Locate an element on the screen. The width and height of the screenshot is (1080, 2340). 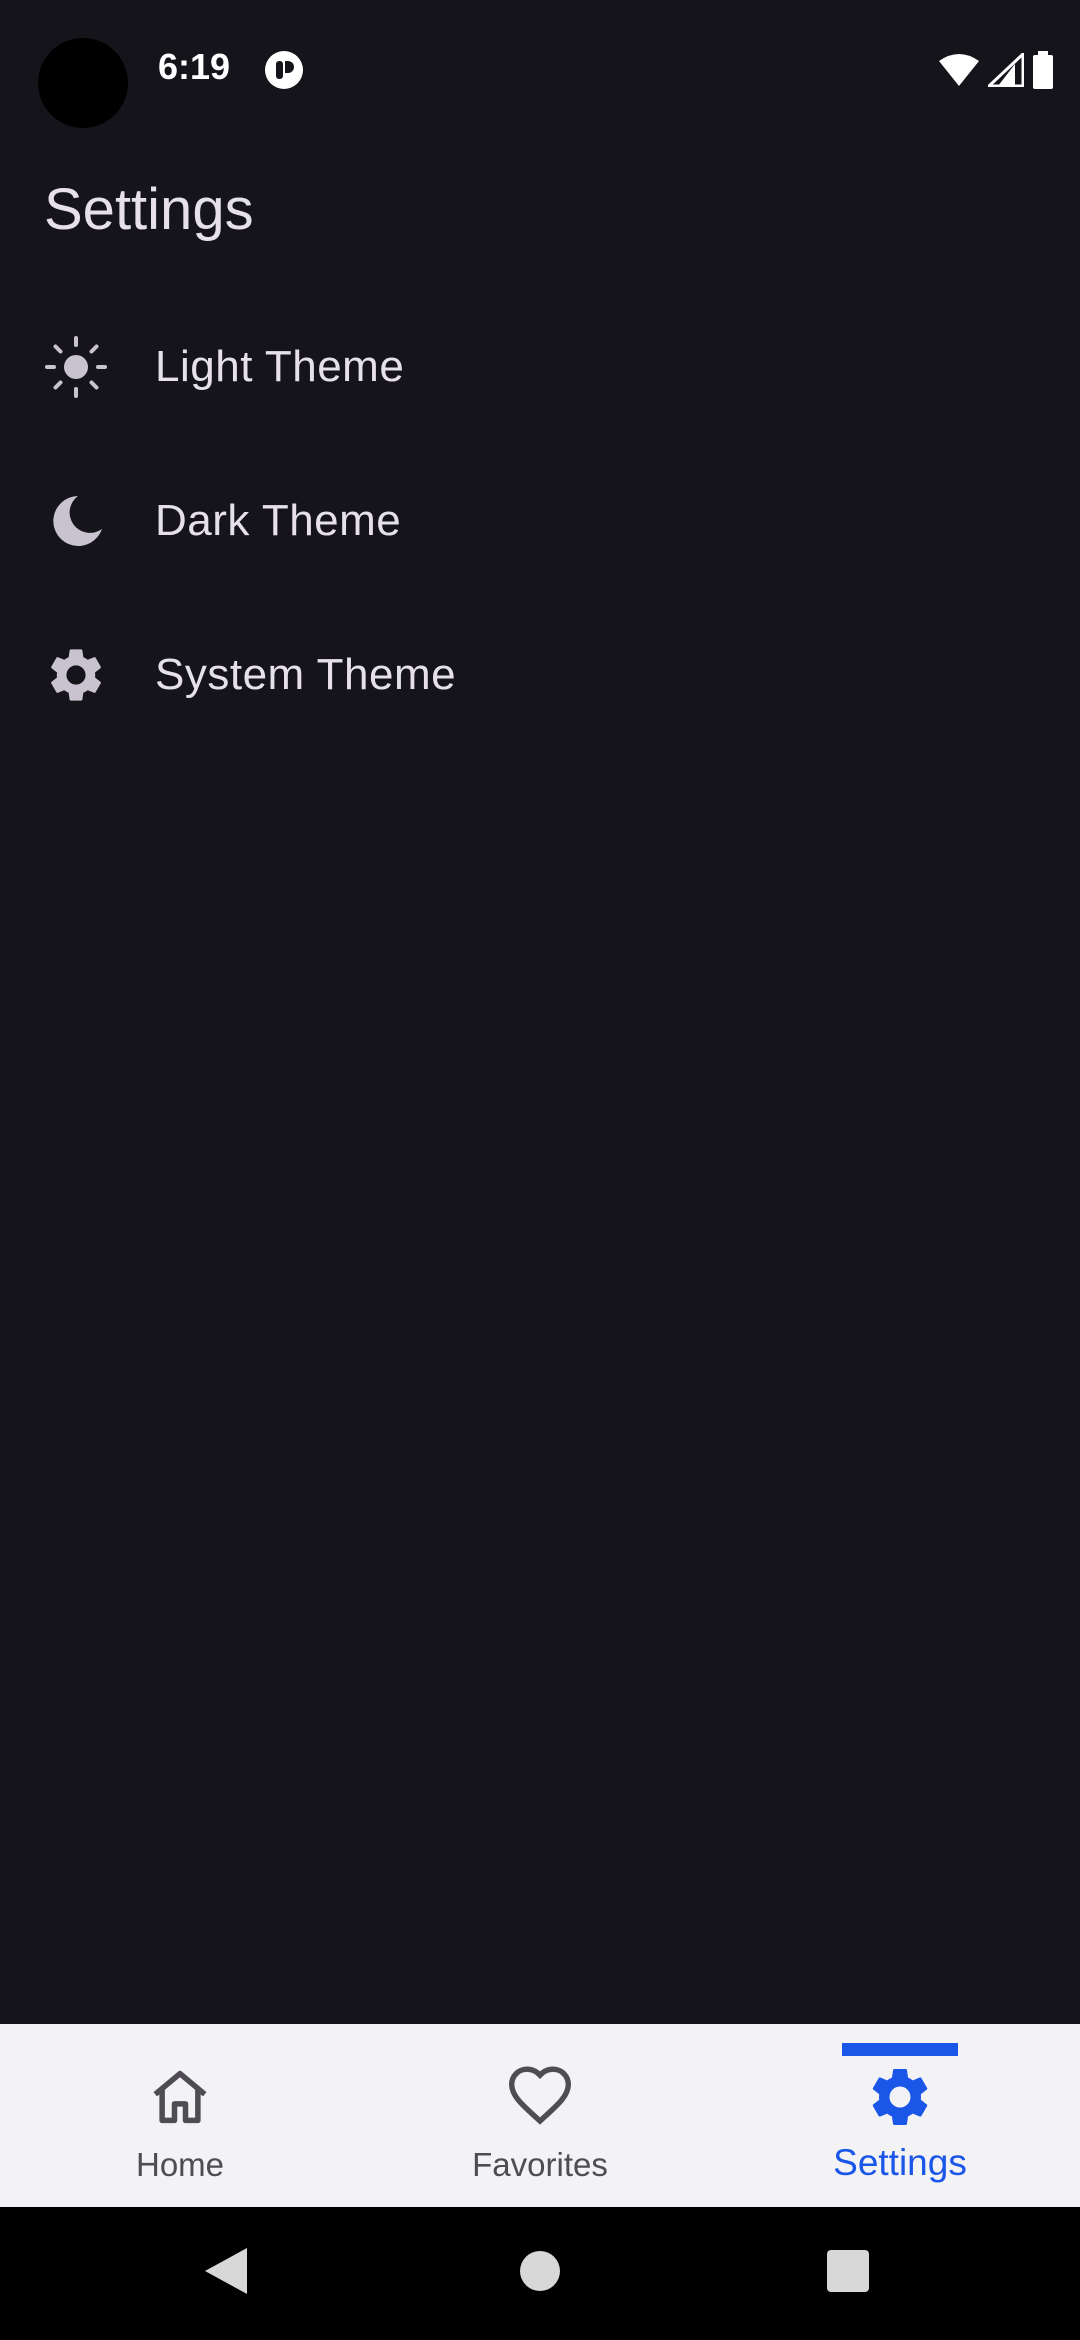
recents-icon is located at coordinates (848, 2273).